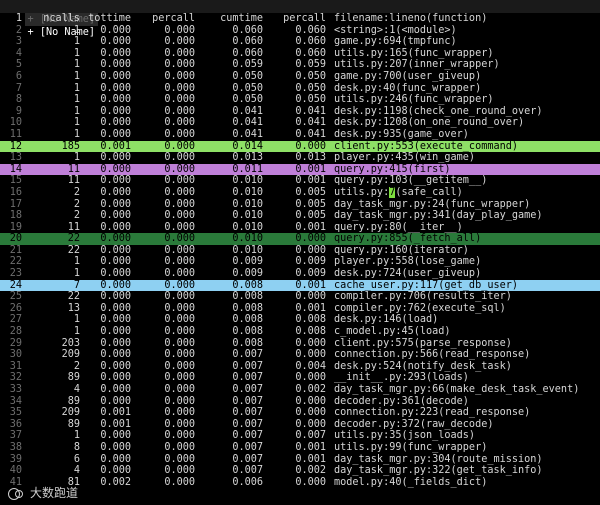 The image size is (600, 505). Describe the element at coordinates (61, 18) in the screenshot. I see `header-ncalls: ncalls` at that location.